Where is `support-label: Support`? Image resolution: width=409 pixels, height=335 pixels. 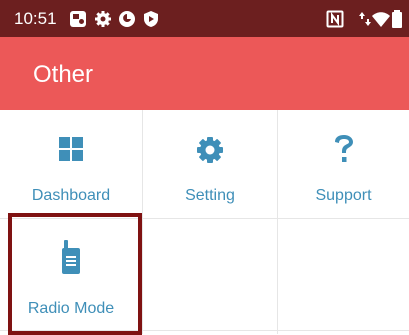
support-label: Support is located at coordinates (343, 195).